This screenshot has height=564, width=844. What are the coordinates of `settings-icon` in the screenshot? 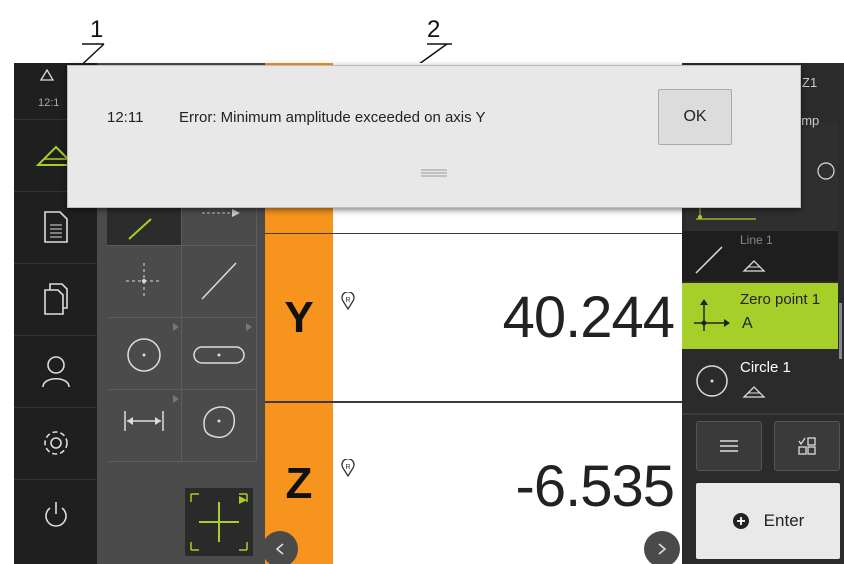 It's located at (55, 443).